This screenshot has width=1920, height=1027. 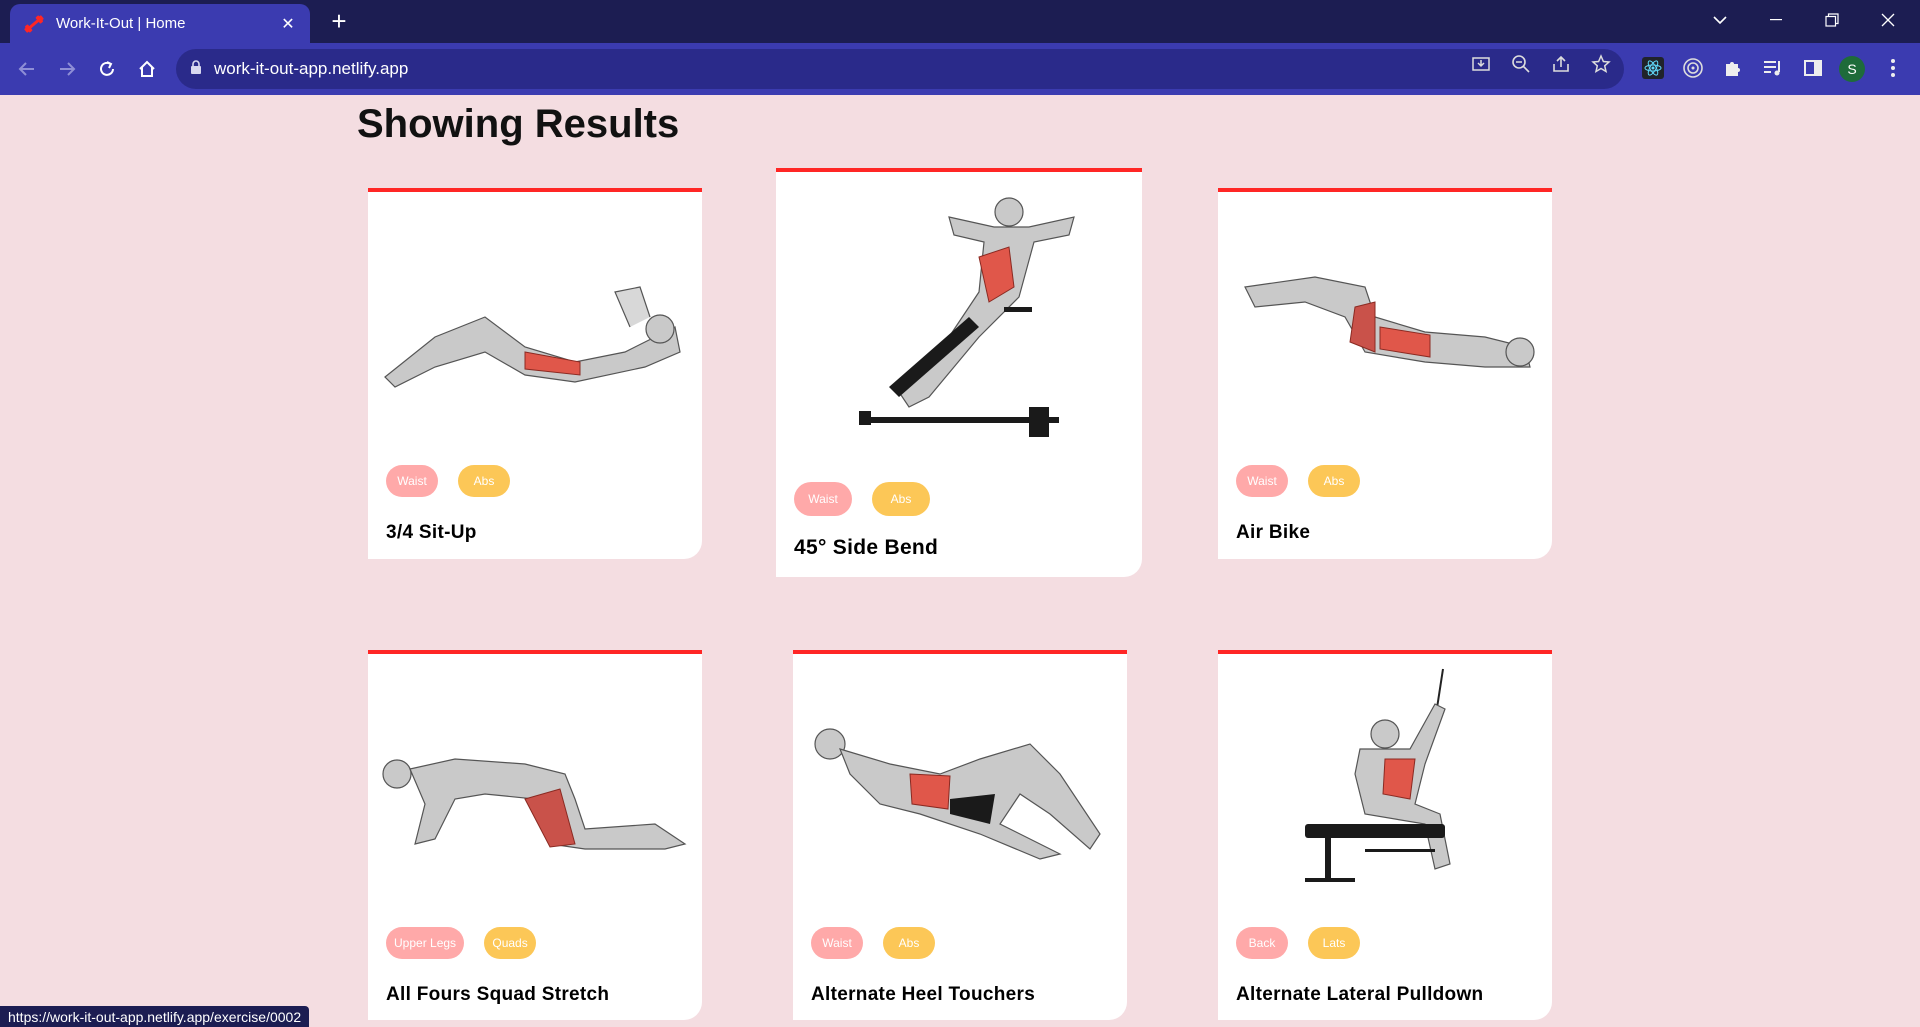 What do you see at coordinates (498, 994) in the screenshot?
I see `exercise-name: All Fours Squad Stretch` at bounding box center [498, 994].